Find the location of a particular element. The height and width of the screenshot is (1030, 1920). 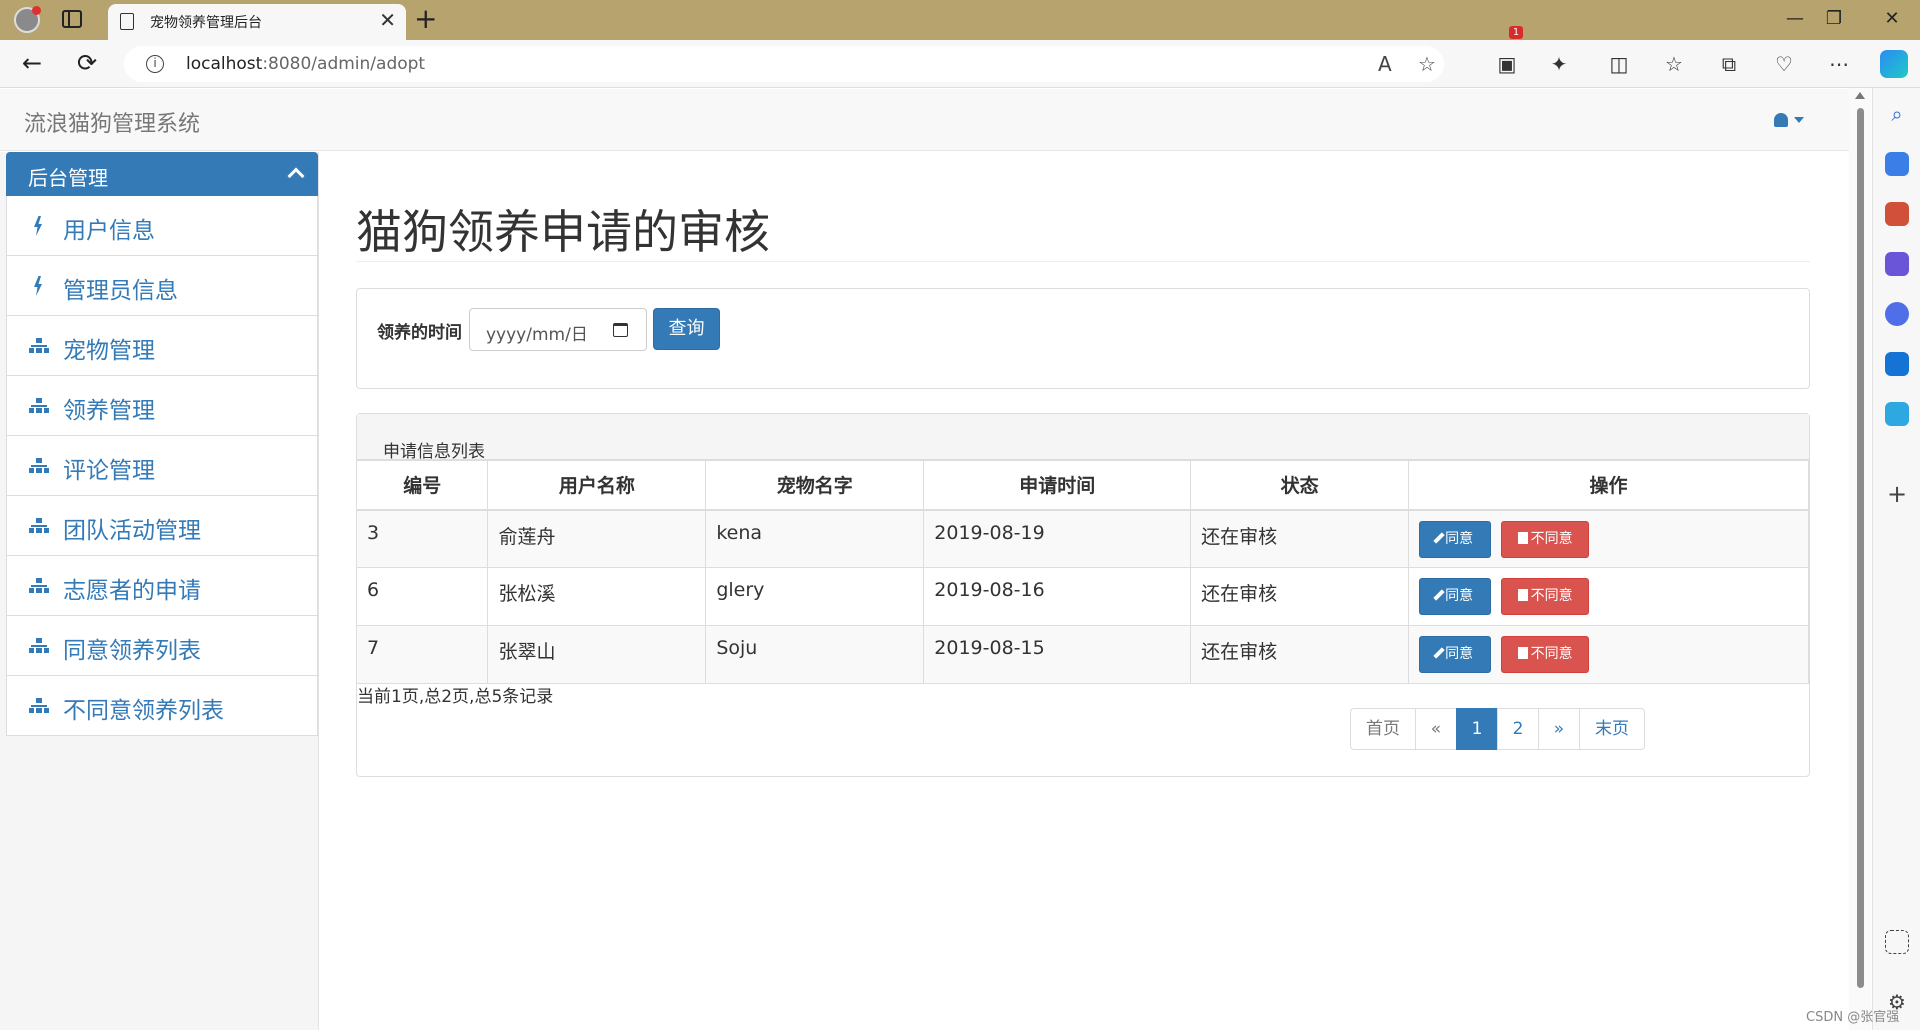

tab-close-icon: ✕ is located at coordinates (387, 20).